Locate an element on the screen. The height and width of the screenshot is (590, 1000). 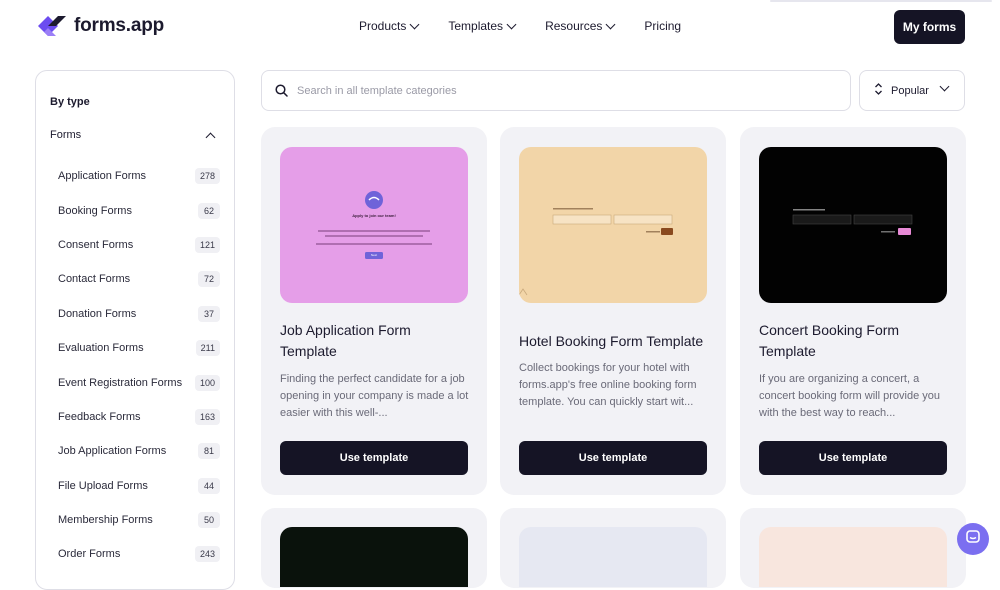
search-box is located at coordinates (556, 90).